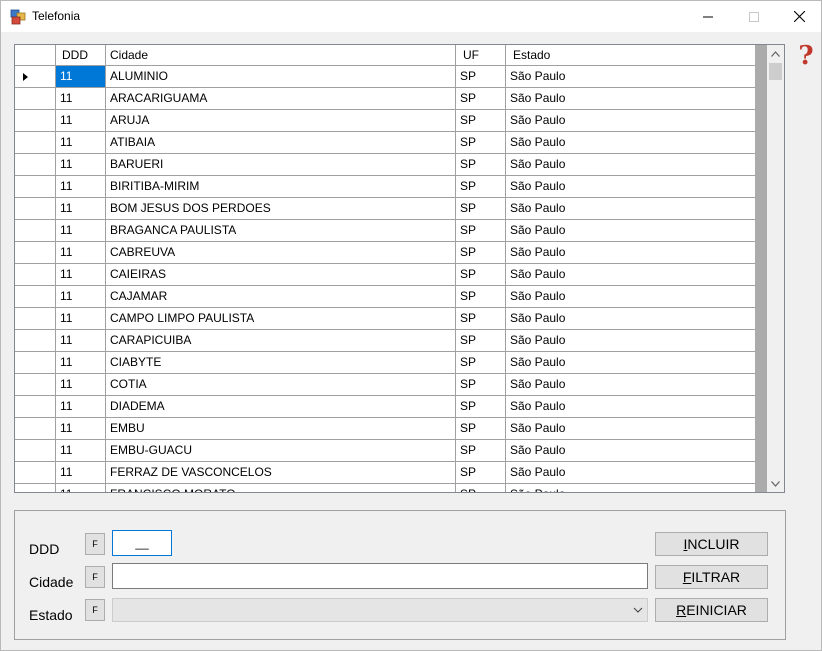 This screenshot has width=822, height=651. I want to click on minimize-button, so click(708, 16).